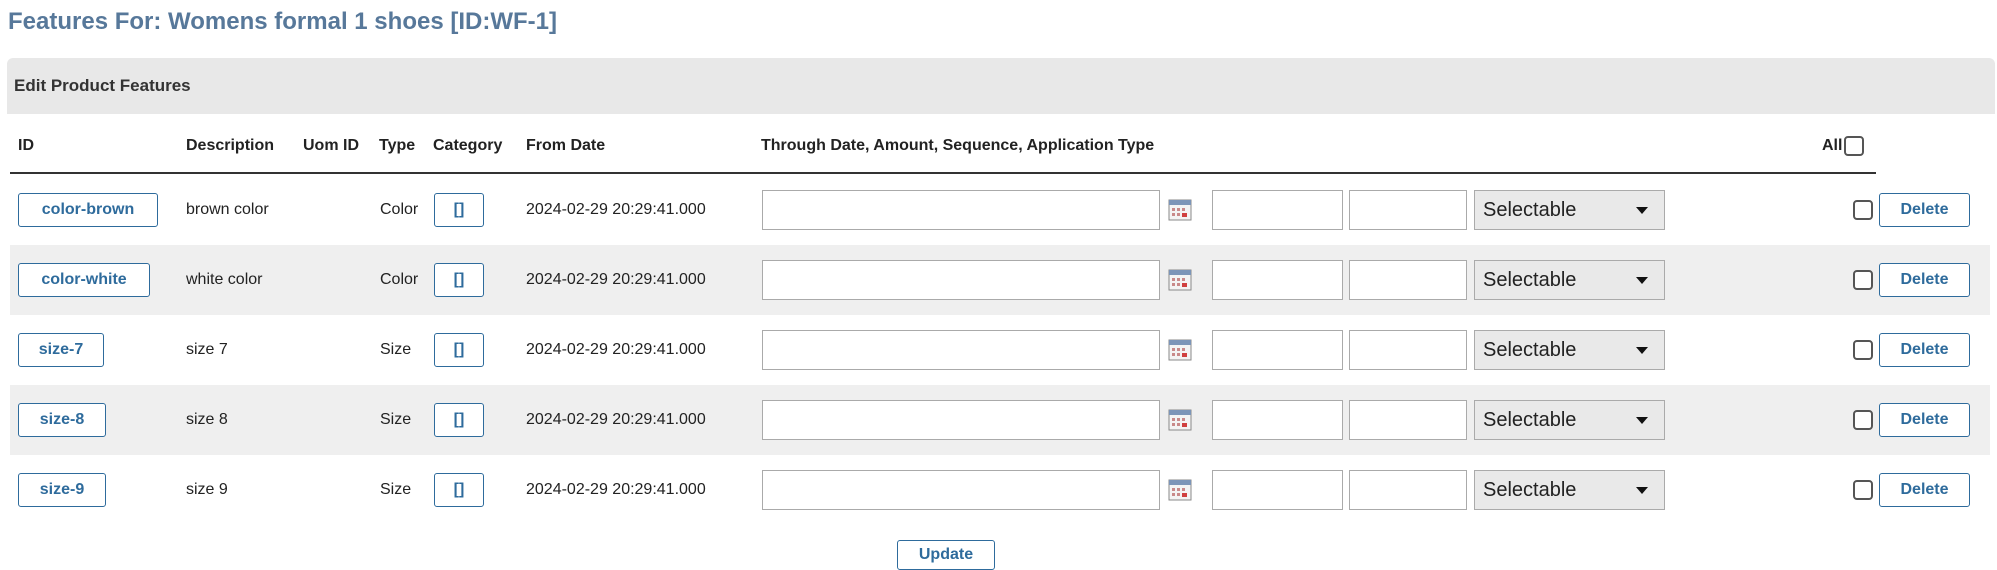 This screenshot has height=570, width=1997. What do you see at coordinates (468, 145) in the screenshot?
I see `column-header-category: Category` at bounding box center [468, 145].